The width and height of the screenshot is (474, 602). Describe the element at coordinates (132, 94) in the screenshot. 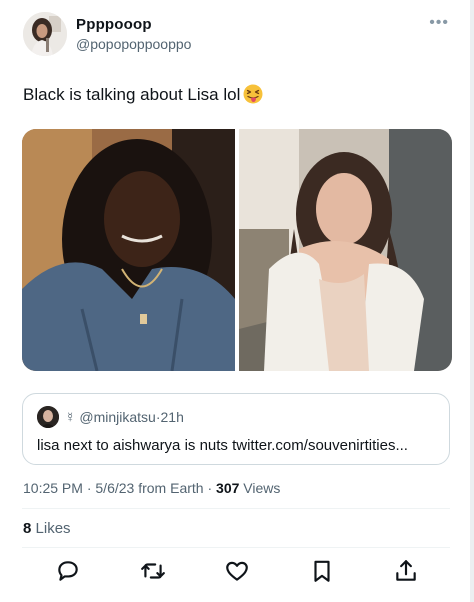

I see `tweet-body: Black is talking about Lisa lol` at that location.